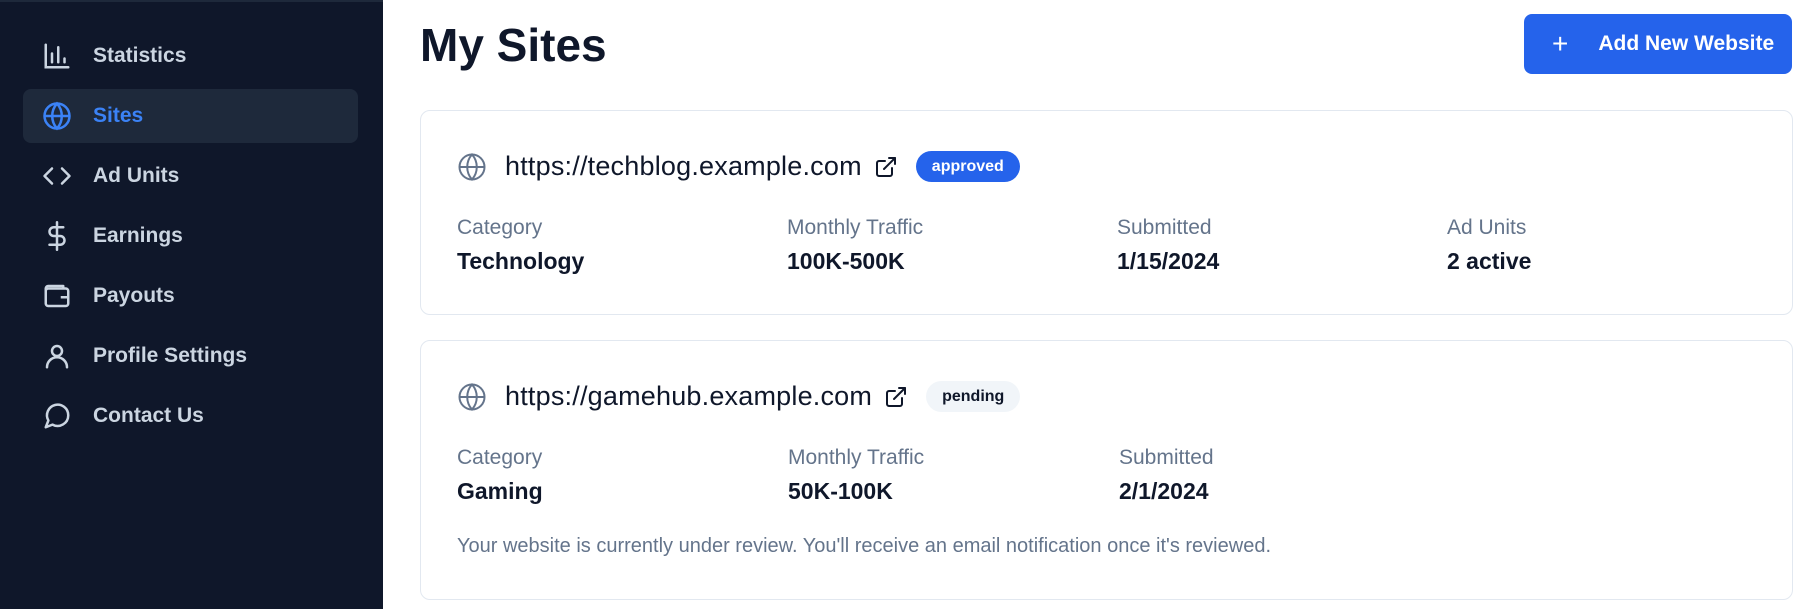 The image size is (1808, 609). Describe the element at coordinates (57, 296) in the screenshot. I see `wallet-icon` at that location.